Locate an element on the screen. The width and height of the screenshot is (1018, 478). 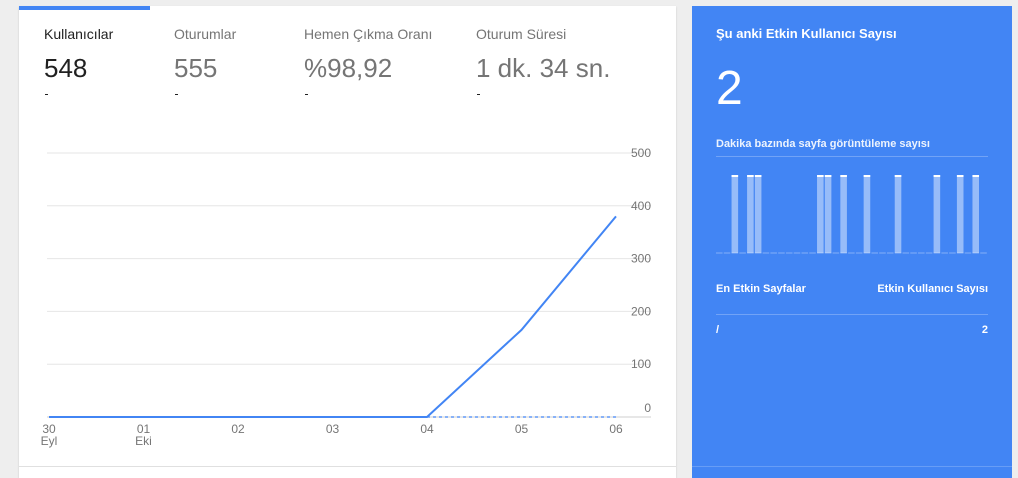
tab-sessions-label: Oturumlar is located at coordinates (205, 34).